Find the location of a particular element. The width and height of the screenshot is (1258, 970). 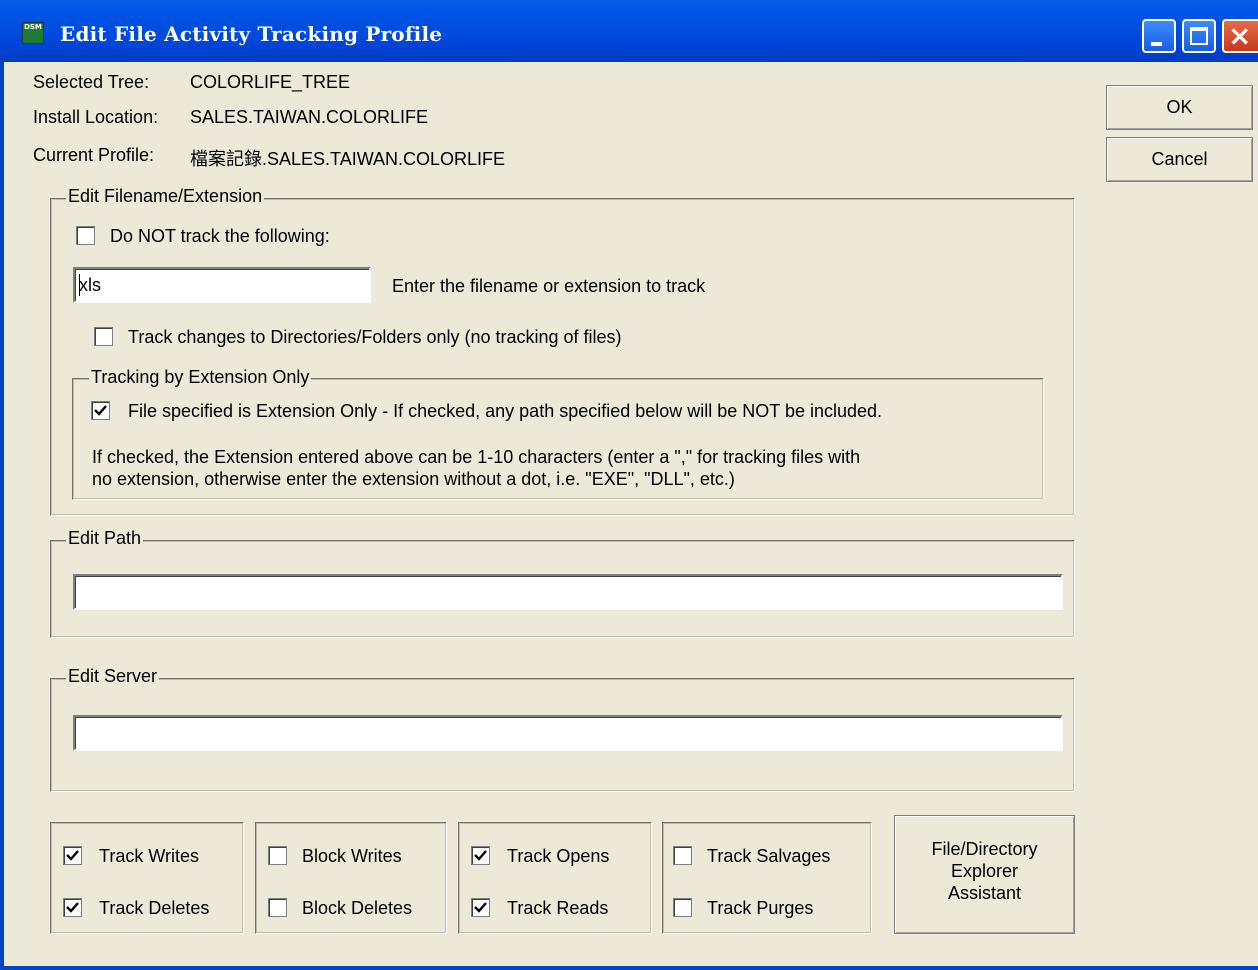

path-group-title: Edit Path is located at coordinates (105, 538).